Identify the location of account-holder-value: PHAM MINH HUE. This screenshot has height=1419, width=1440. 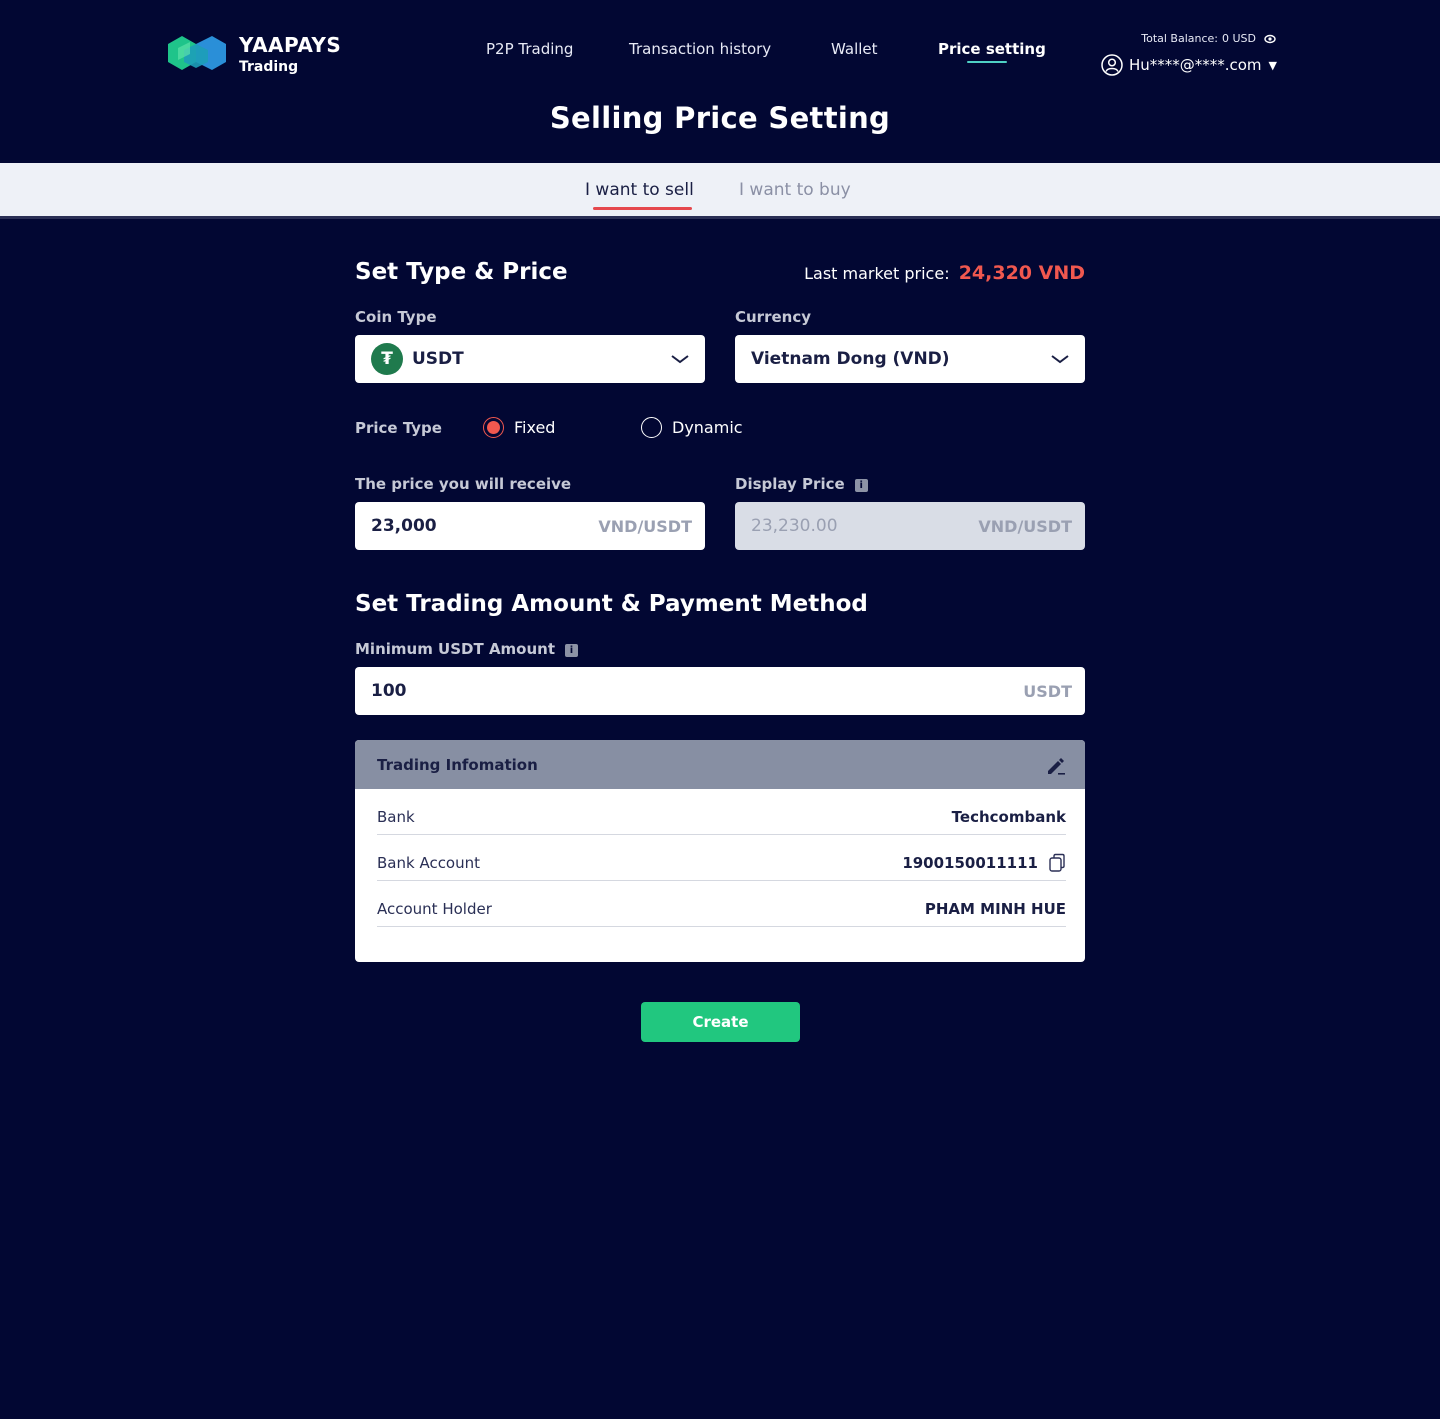
(995, 908).